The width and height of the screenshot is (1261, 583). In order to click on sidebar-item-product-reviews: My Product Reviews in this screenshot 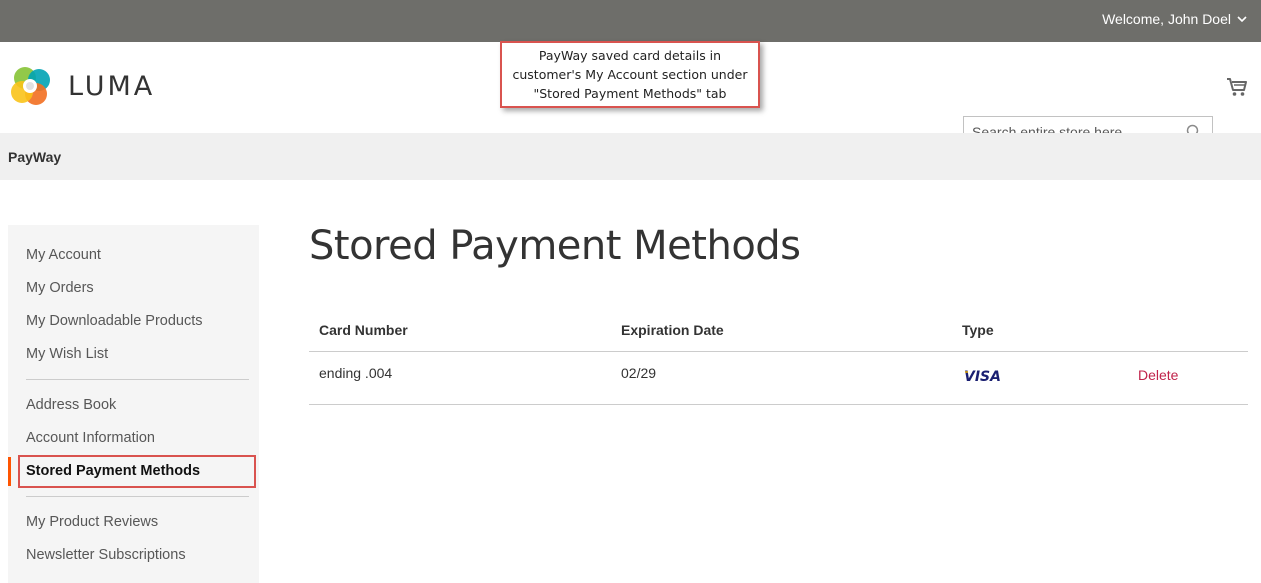, I will do `click(92, 522)`.